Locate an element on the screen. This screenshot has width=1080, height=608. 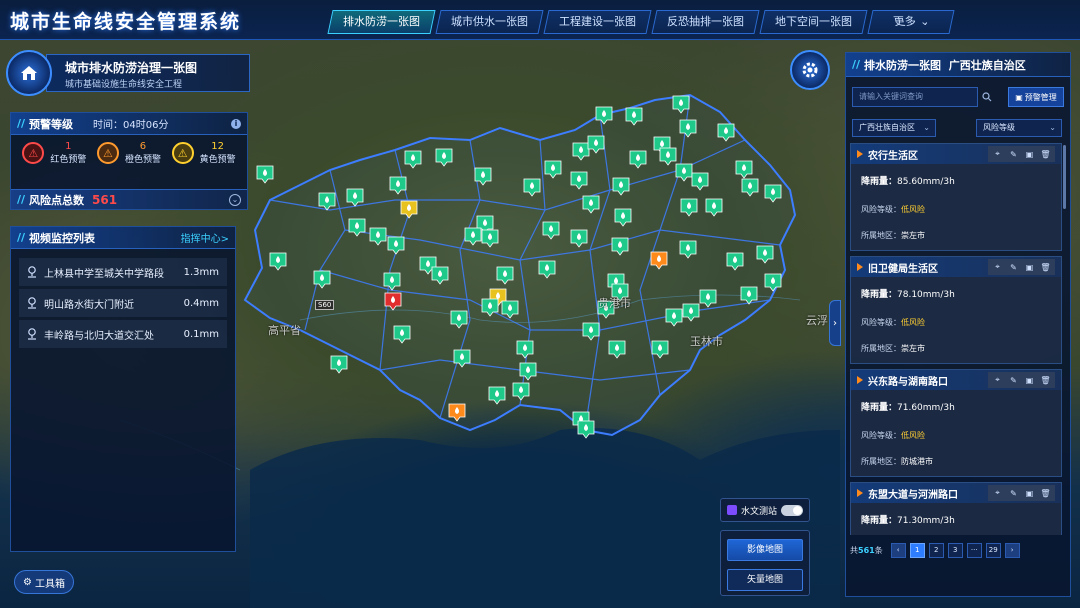
next-page-button: › is located at coordinates (1012, 550).